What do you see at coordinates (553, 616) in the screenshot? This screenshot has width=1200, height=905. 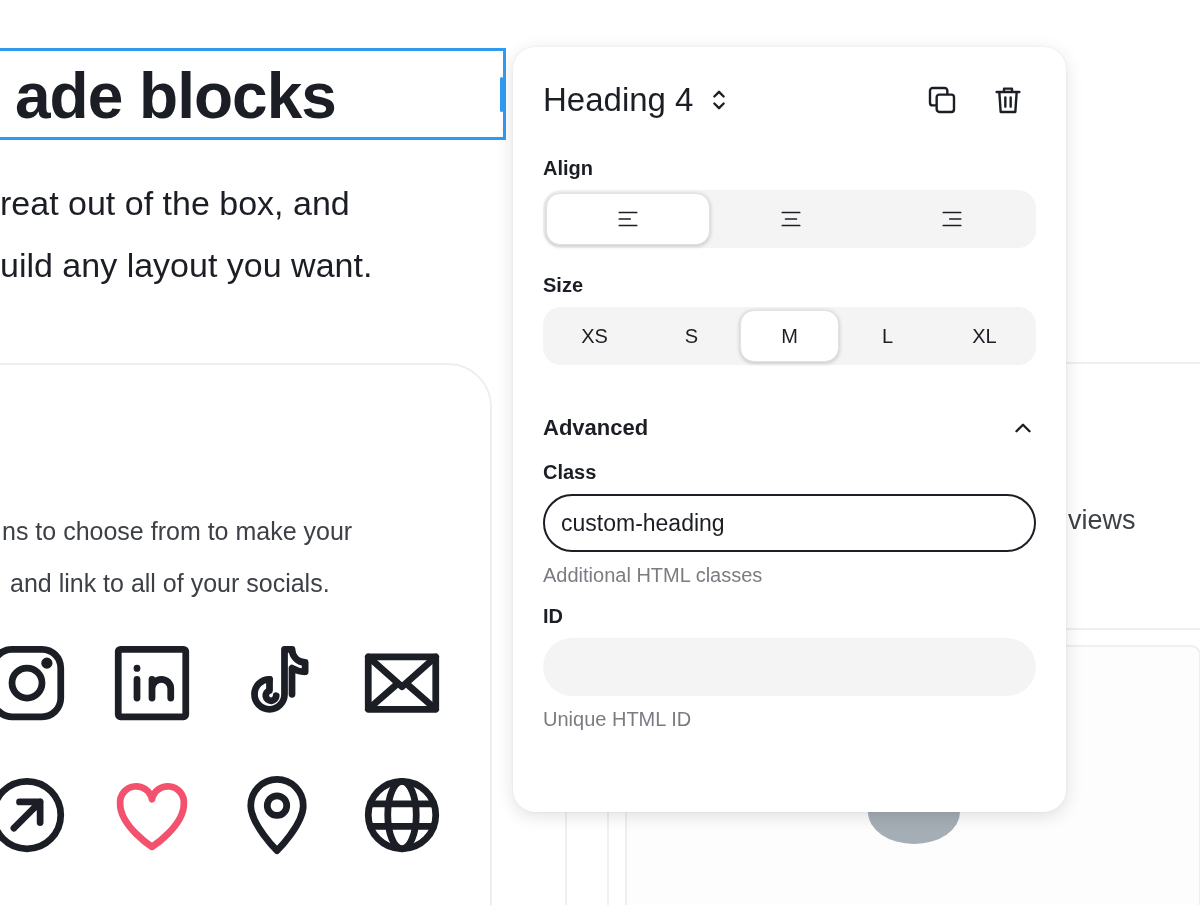 I see `field-label: ID` at bounding box center [553, 616].